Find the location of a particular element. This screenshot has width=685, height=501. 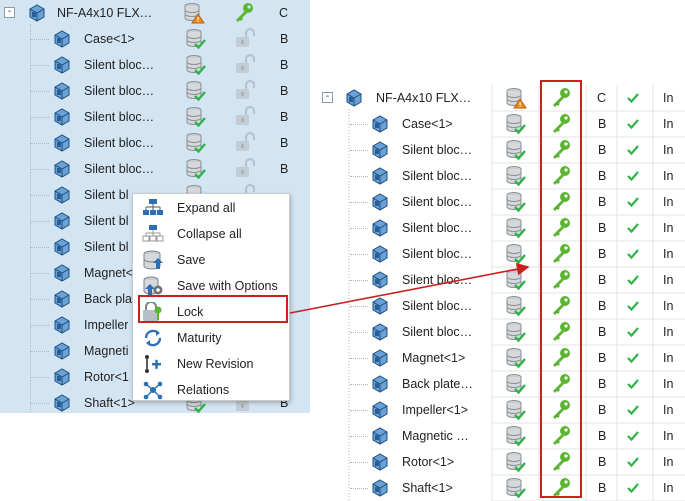

save-options-icon is located at coordinates (153, 285).